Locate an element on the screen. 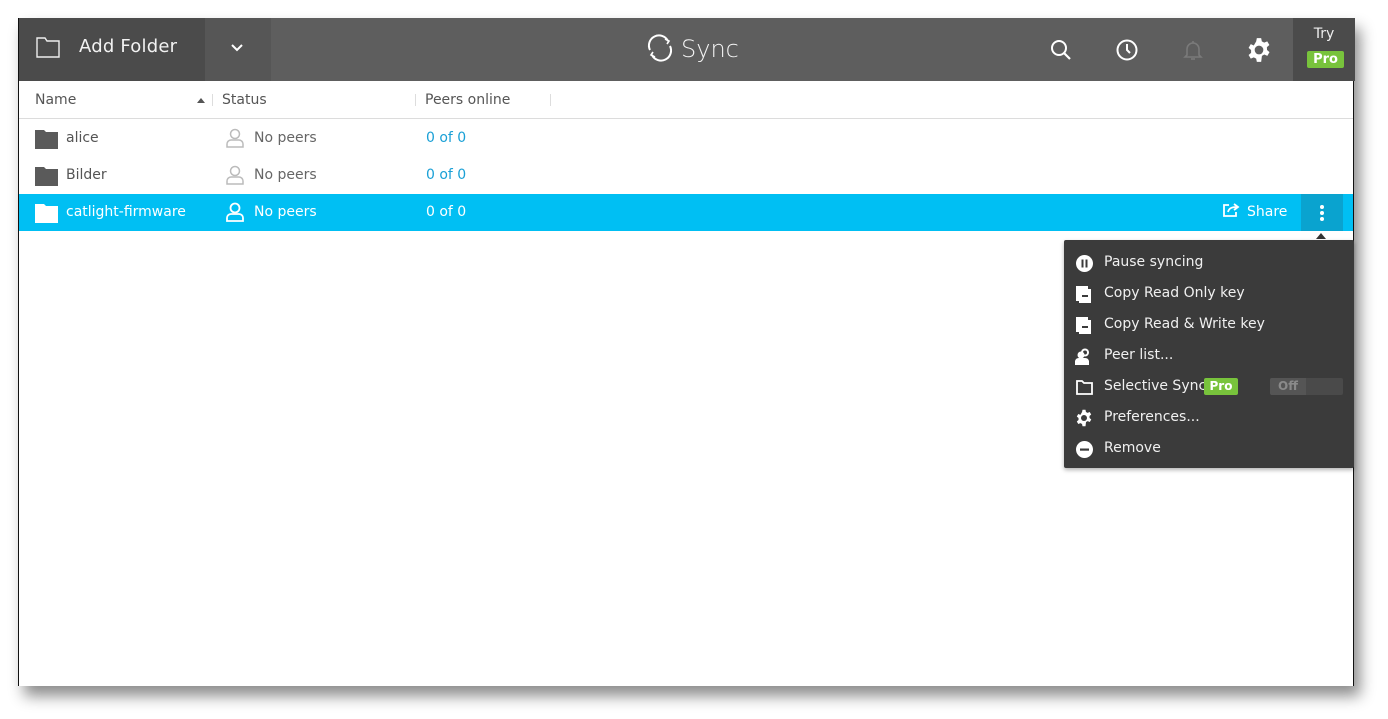 Image resolution: width=1388 pixels, height=719 pixels. folder-name: Bilder is located at coordinates (86, 175).